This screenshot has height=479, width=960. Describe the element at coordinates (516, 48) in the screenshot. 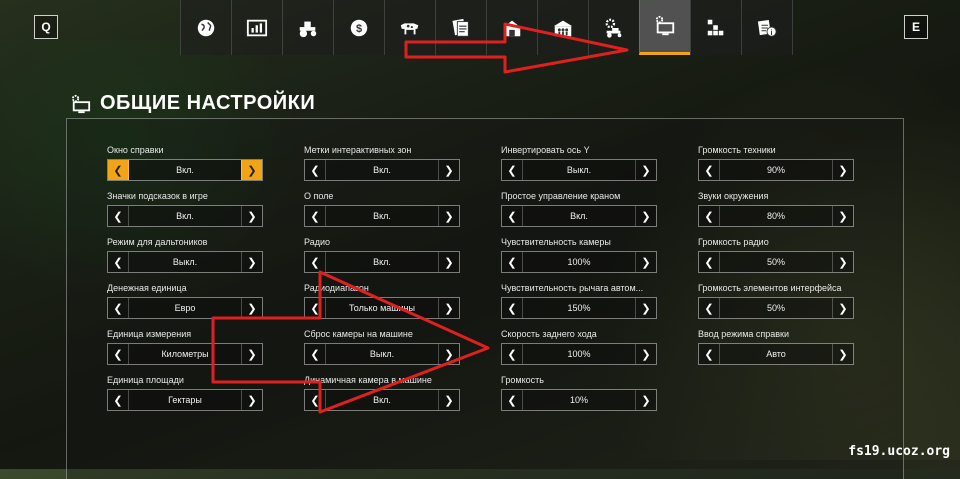

I see `red-arrow-top` at that location.